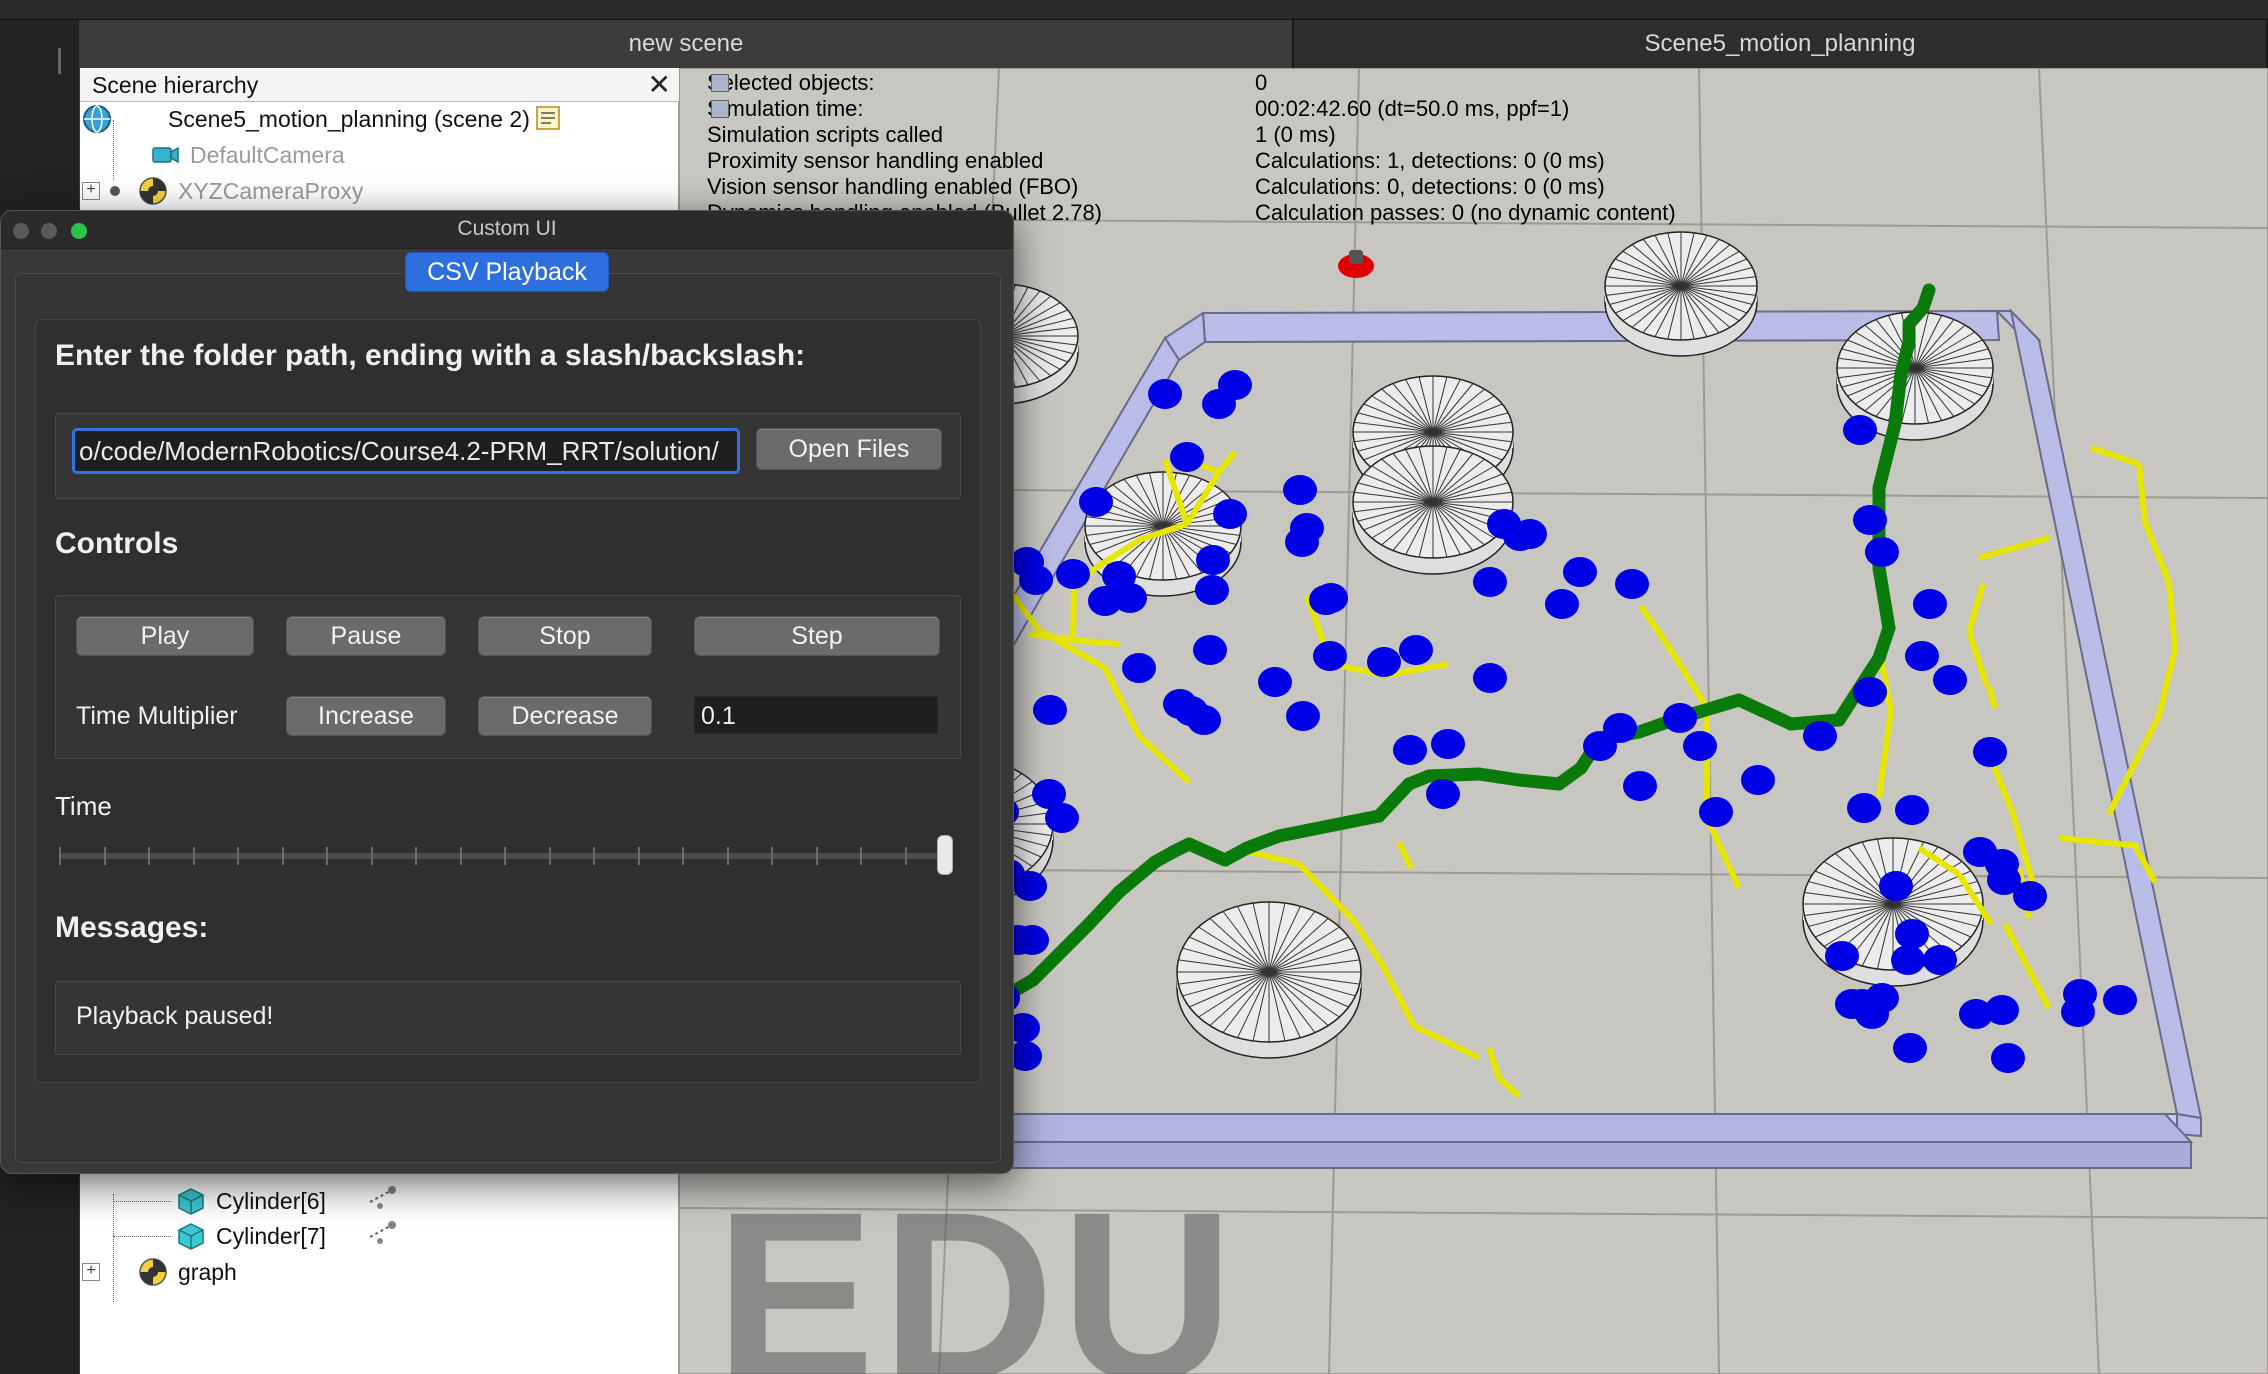 The height and width of the screenshot is (1374, 2268). Describe the element at coordinates (1191, 135) in the screenshot. I see `sim-info-row: Simulation scripts called 1 (0 ms)` at that location.